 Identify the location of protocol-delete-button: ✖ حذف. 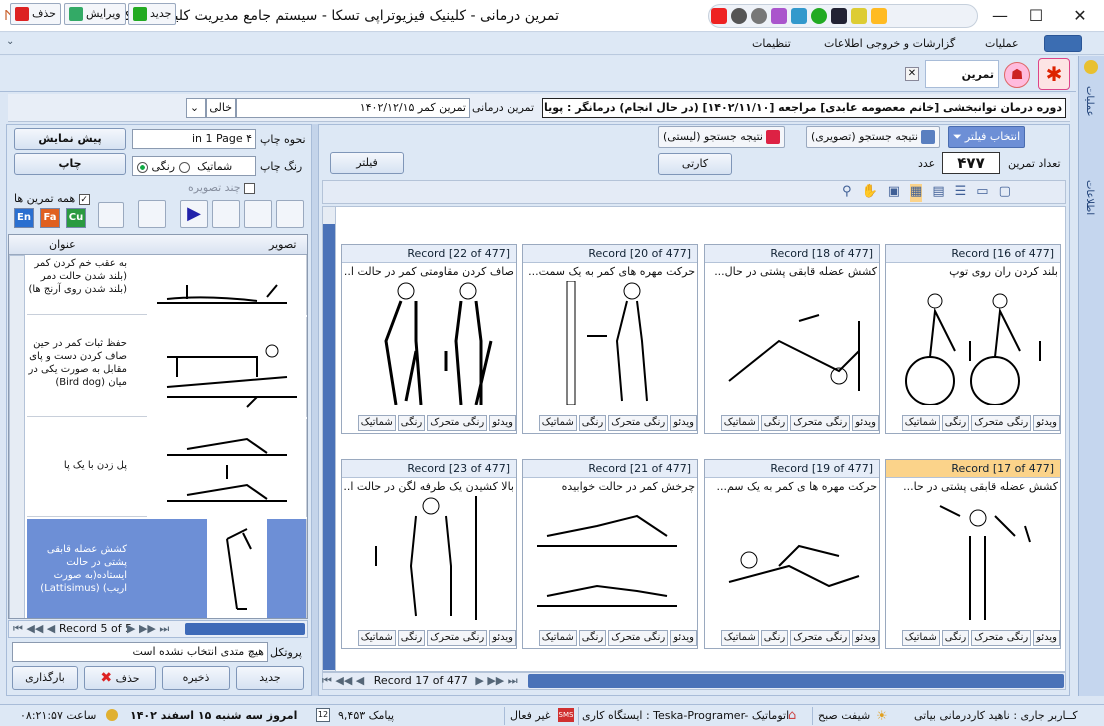
(120, 678).